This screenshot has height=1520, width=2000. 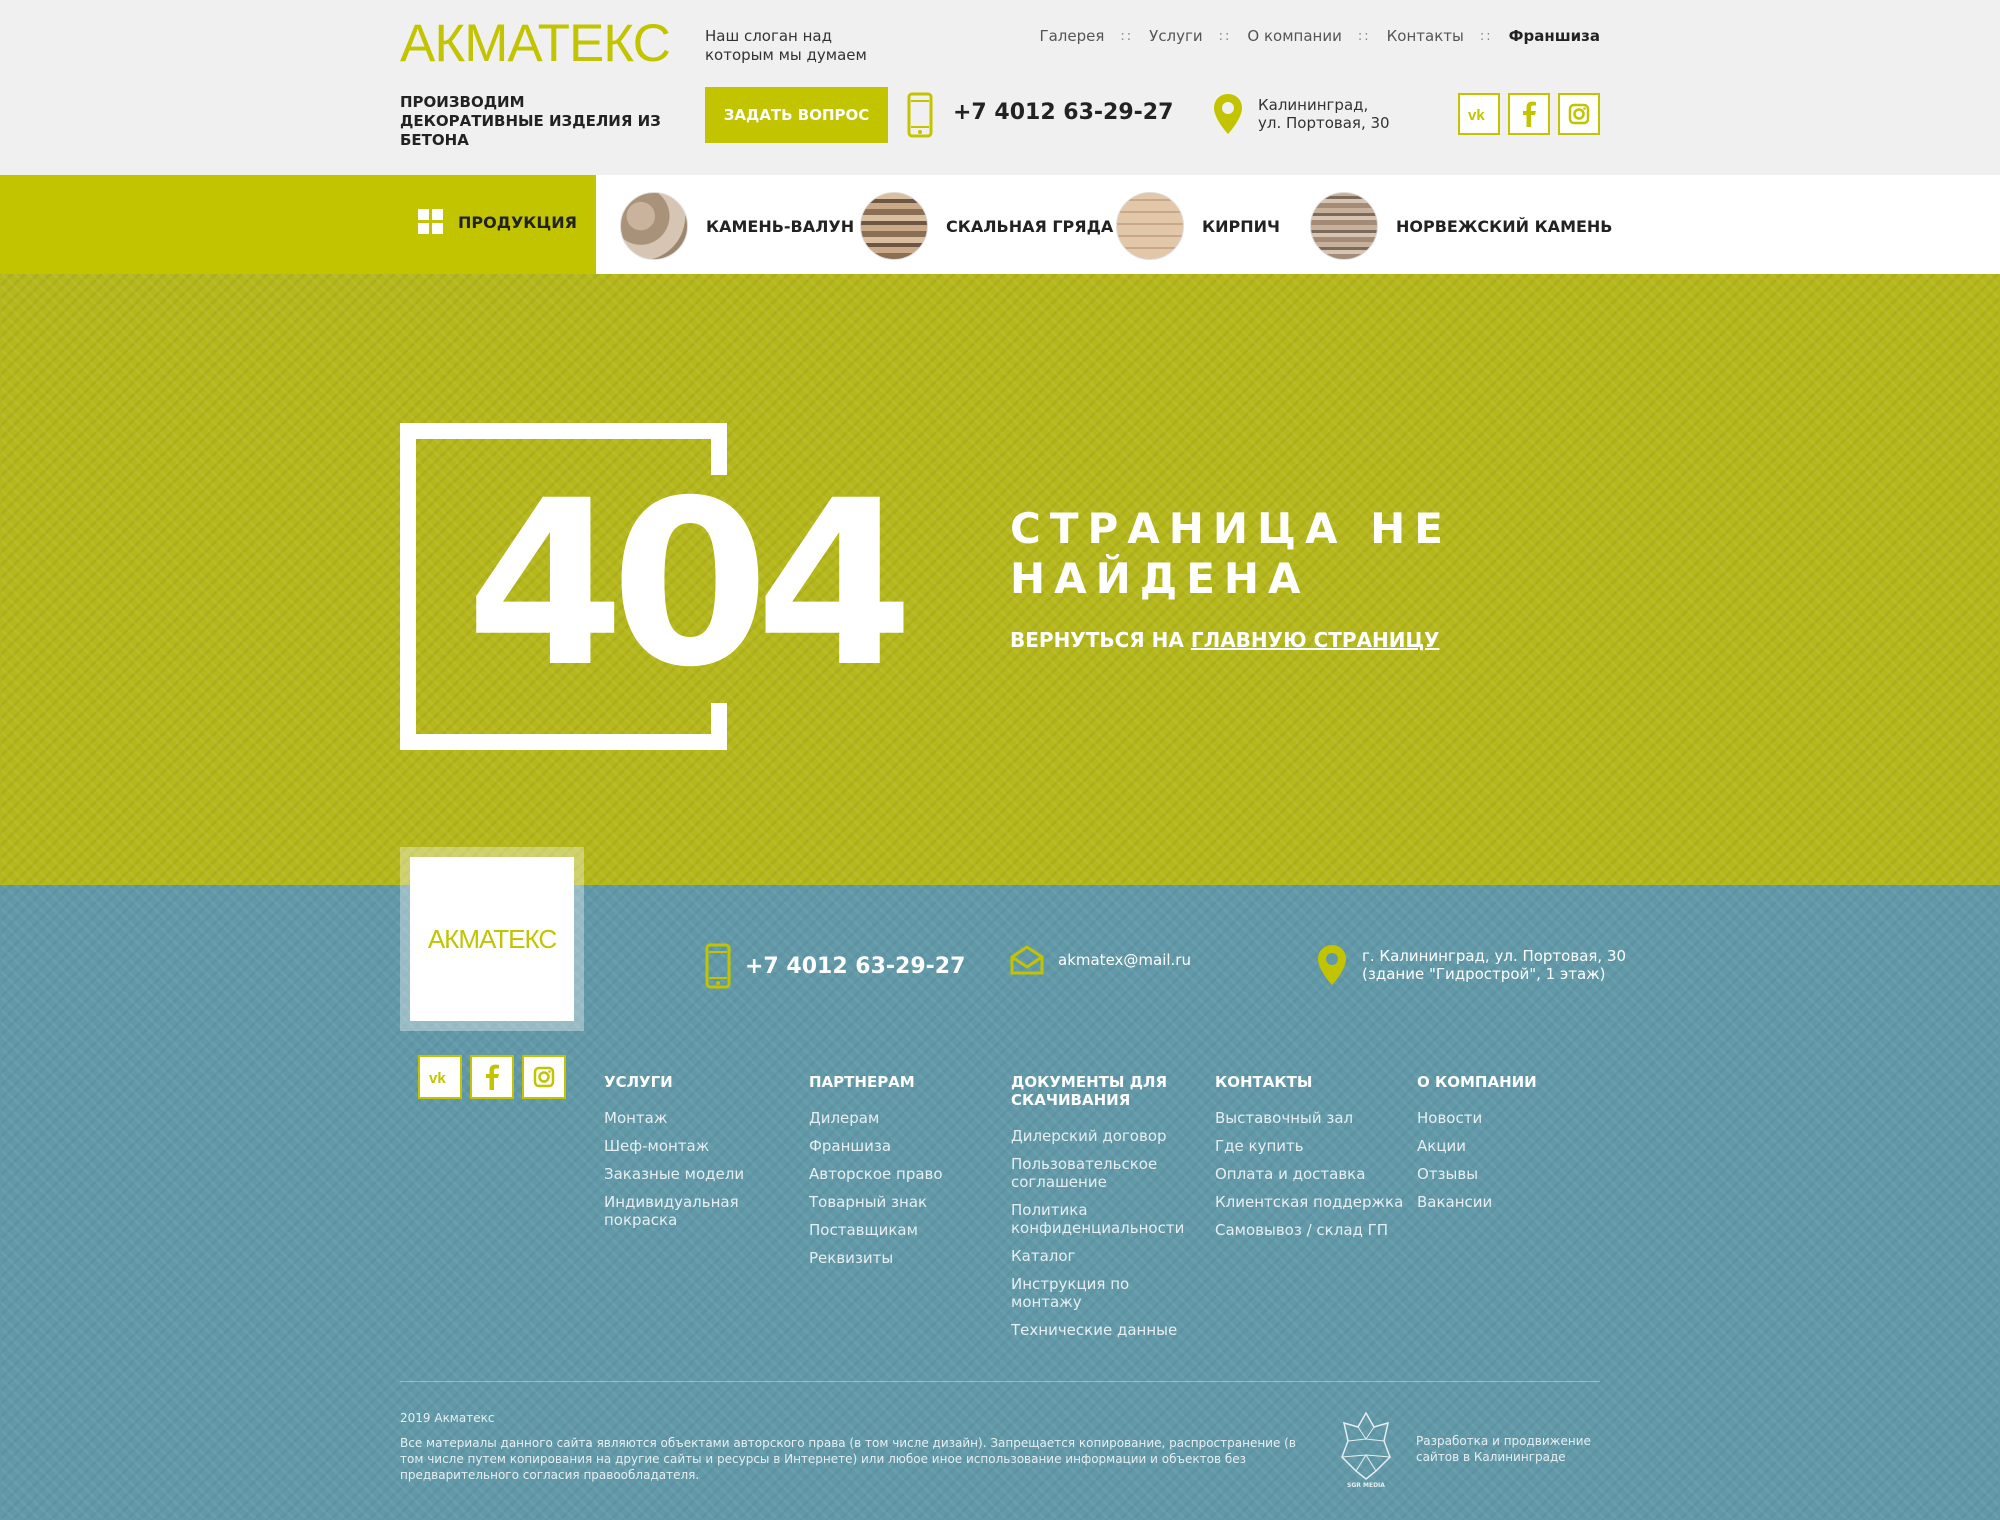 What do you see at coordinates (1071, 36) in the screenshot?
I see `nav-gallery: Галерея` at bounding box center [1071, 36].